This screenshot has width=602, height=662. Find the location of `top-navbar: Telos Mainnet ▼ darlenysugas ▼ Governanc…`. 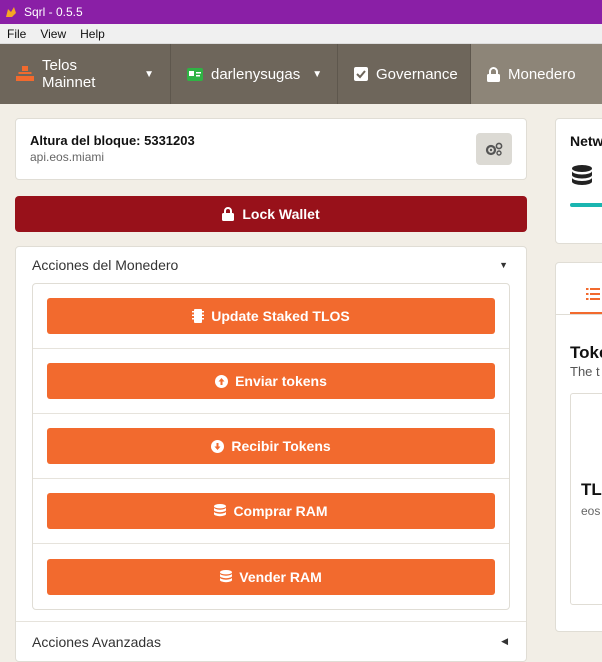

top-navbar: Telos Mainnet ▼ darlenysugas ▼ Governanc… is located at coordinates (301, 74).